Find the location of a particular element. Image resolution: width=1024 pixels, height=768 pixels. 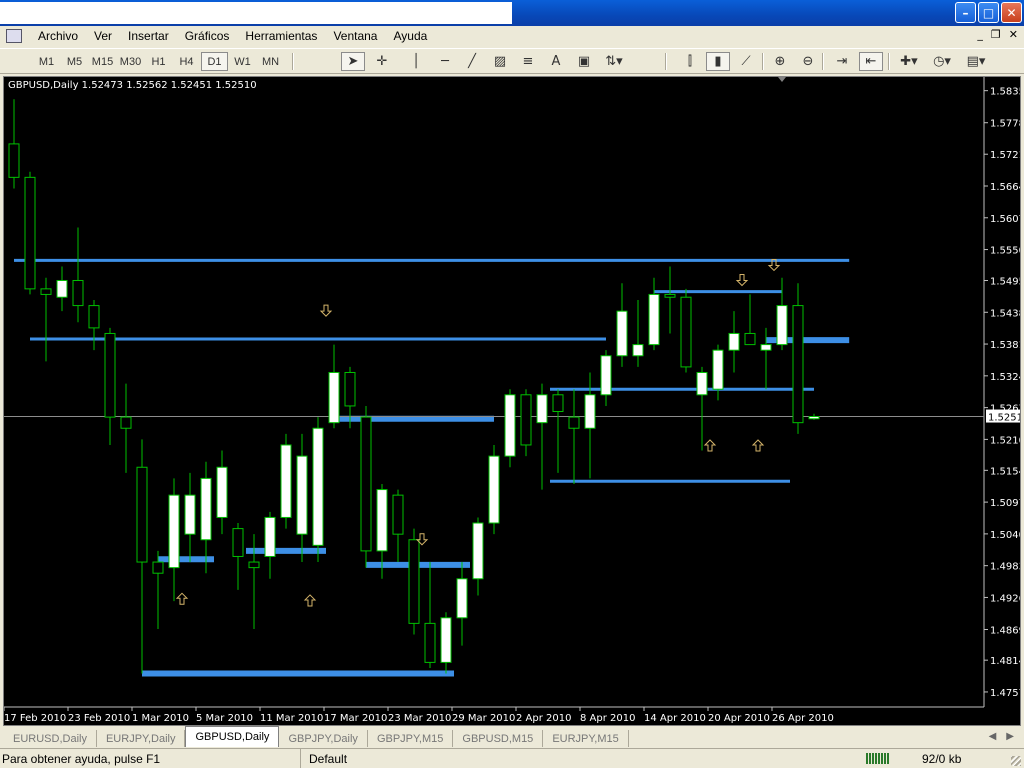

equidistant-channel-icon: ▨ is located at coordinates (500, 61).